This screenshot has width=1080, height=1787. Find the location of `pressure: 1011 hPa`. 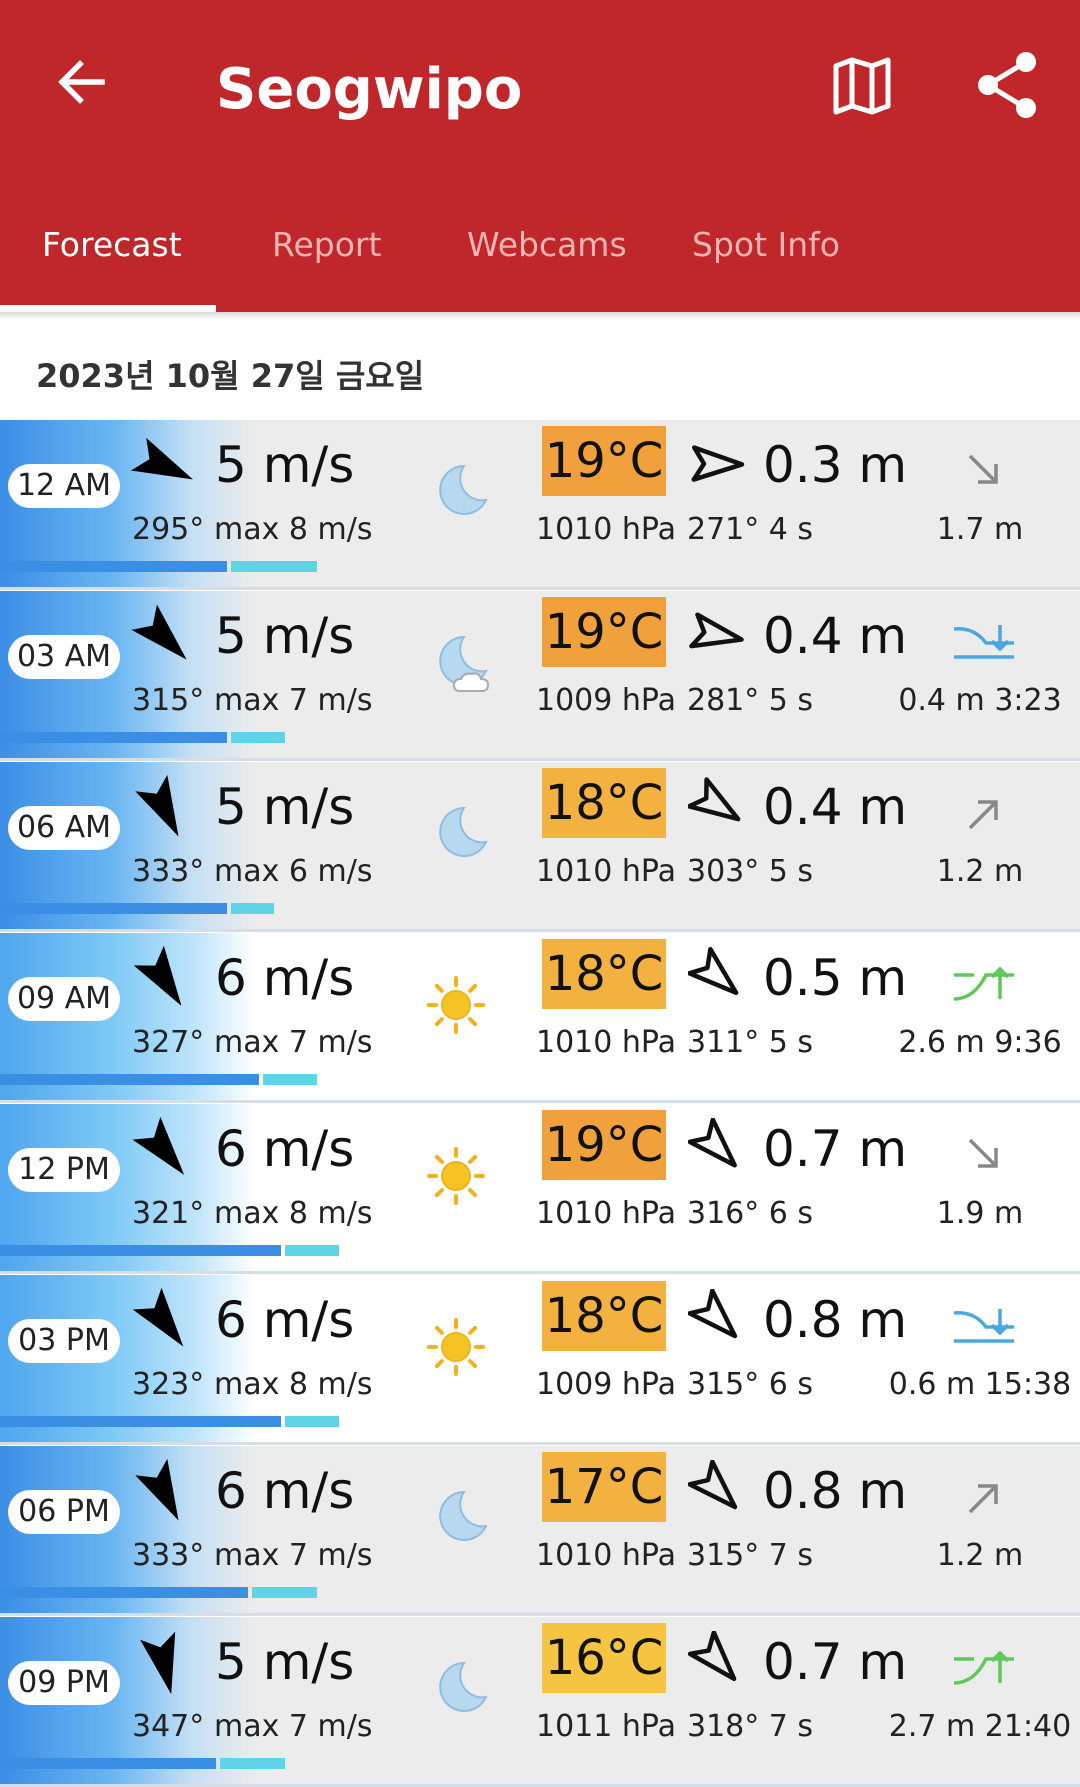

pressure: 1011 hPa is located at coordinates (606, 1726).